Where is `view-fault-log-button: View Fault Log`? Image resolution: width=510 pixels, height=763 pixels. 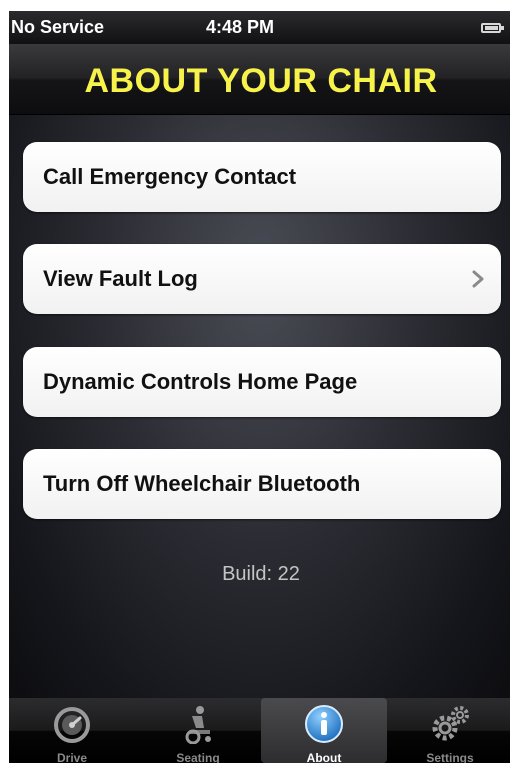 view-fault-log-button: View Fault Log is located at coordinates (262, 279).